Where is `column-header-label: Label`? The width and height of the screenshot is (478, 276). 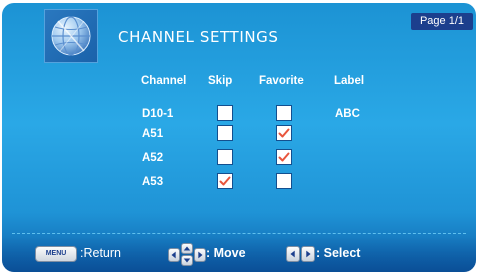
column-header-label: Label is located at coordinates (349, 81).